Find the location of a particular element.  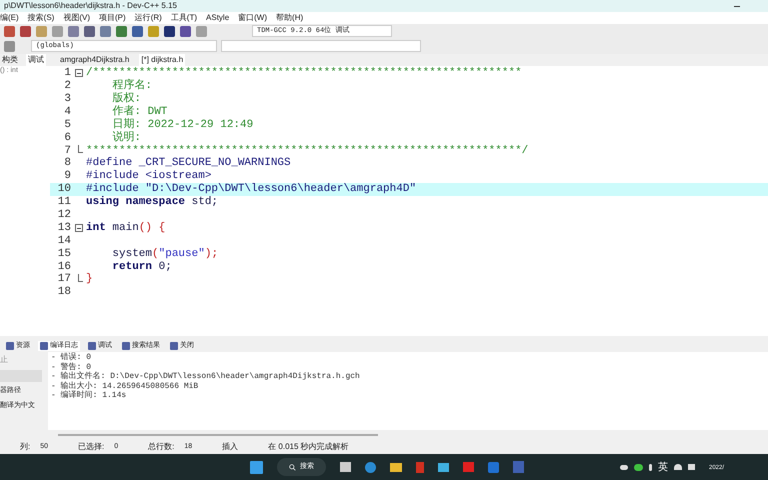

line-number: 15 is located at coordinates (64, 254).